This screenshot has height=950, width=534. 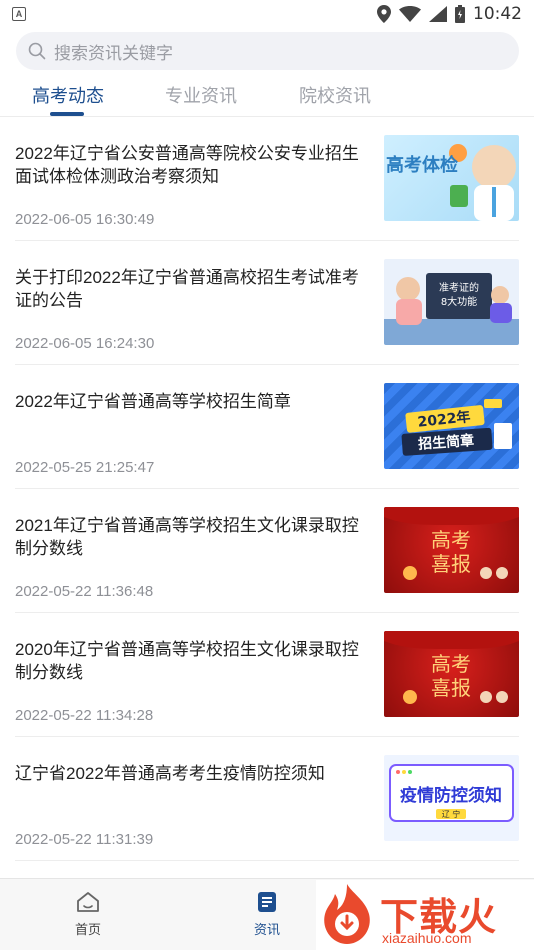 What do you see at coordinates (170, 773) in the screenshot?
I see `article-title: 辽宁省2022年普通高考考生疫情防控须知` at bounding box center [170, 773].